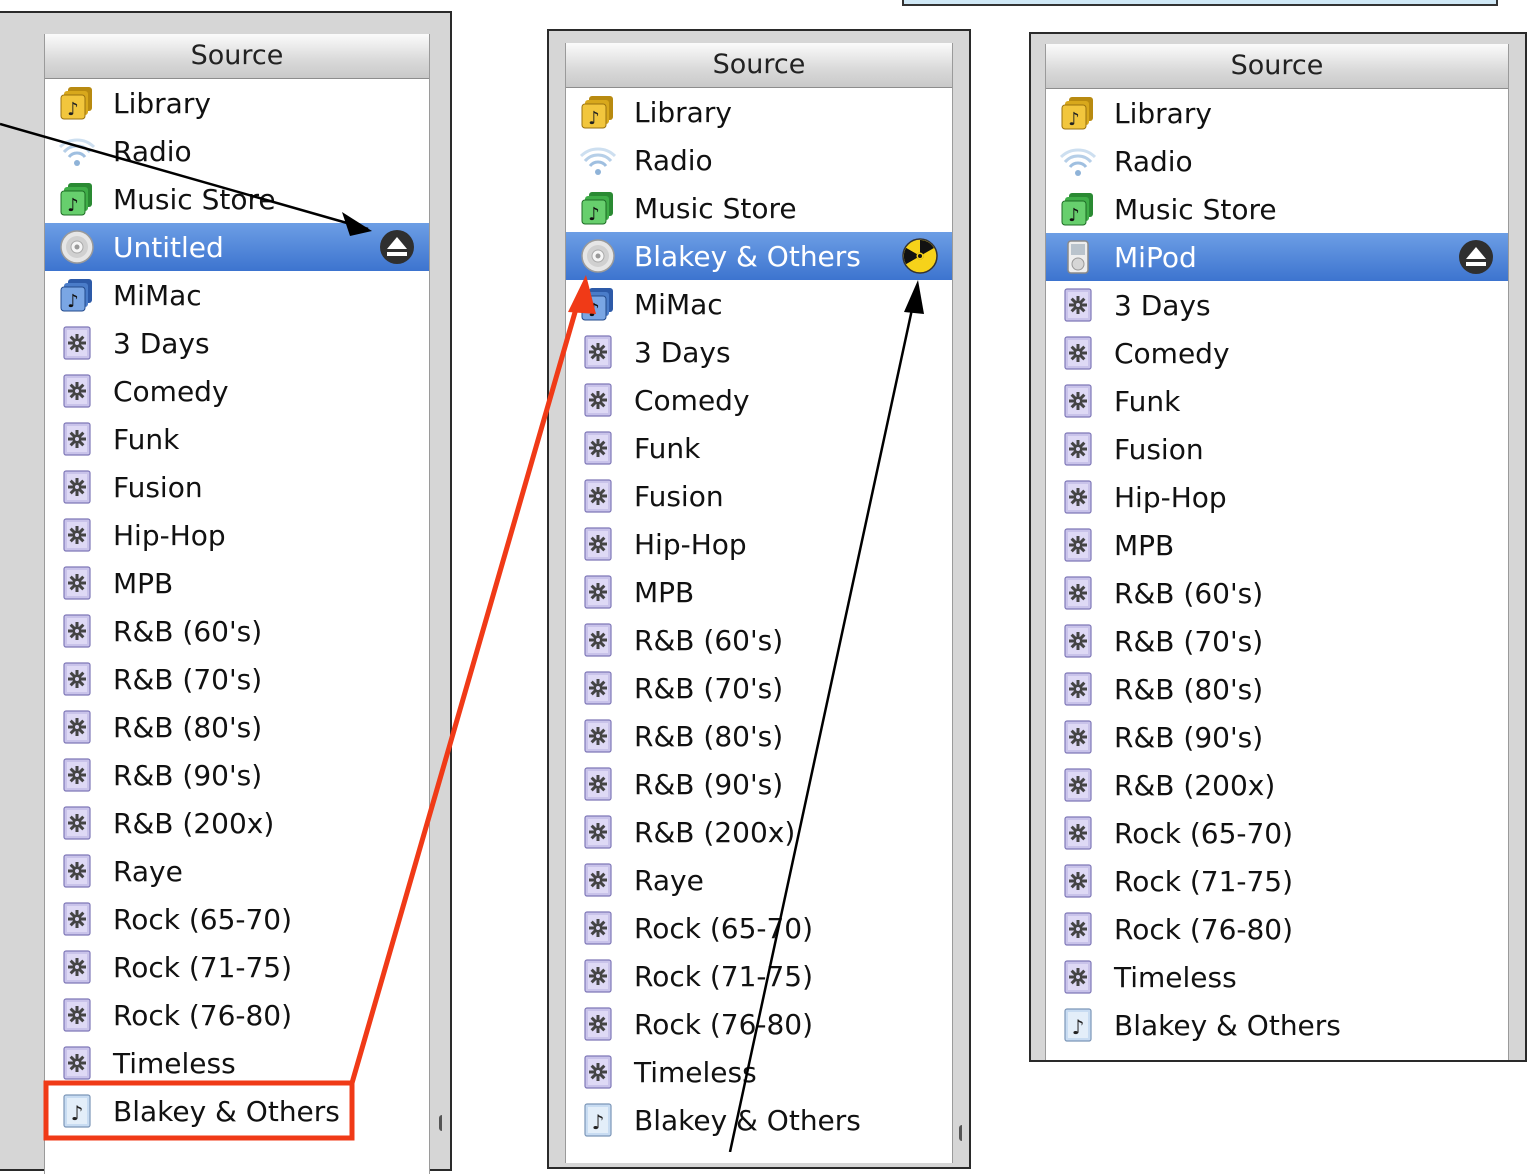 Image resolution: width=1528 pixels, height=1174 pixels. I want to click on burn-icon, so click(920, 256).